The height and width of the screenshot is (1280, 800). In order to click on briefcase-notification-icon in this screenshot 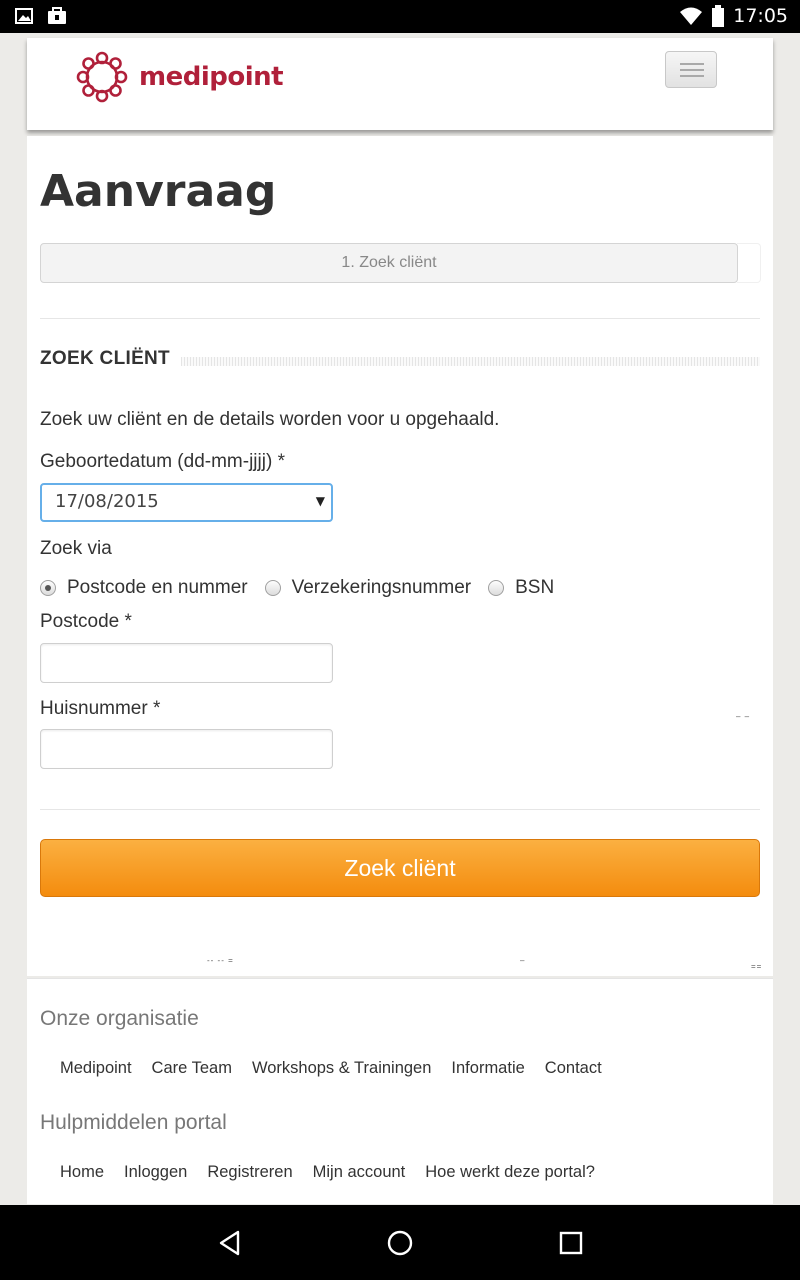, I will do `click(57, 15)`.